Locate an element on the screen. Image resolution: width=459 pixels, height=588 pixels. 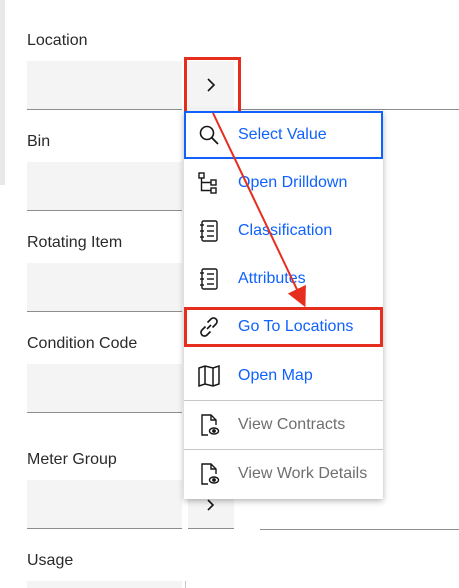
location-field-underline is located at coordinates (349, 109).